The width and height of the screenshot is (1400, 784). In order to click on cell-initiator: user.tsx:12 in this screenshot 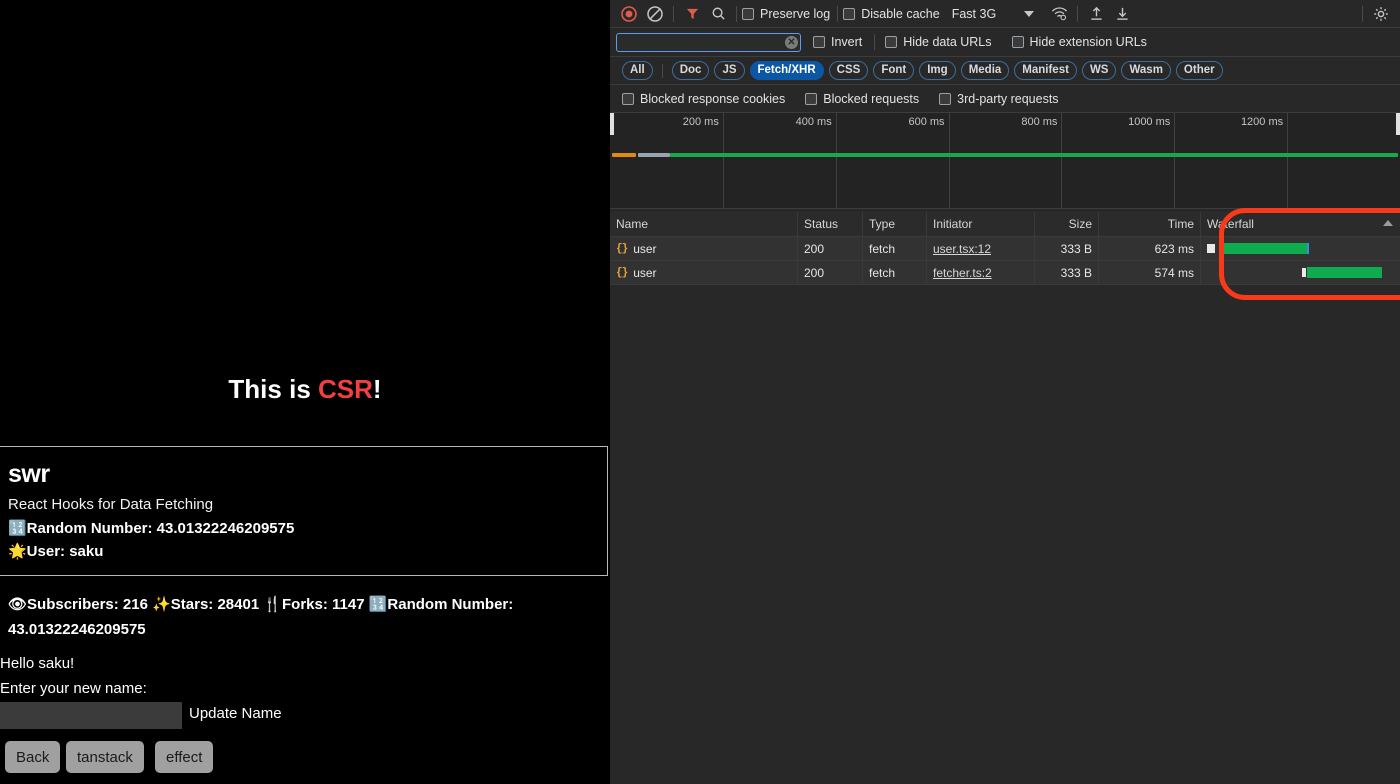, I will do `click(981, 248)`.